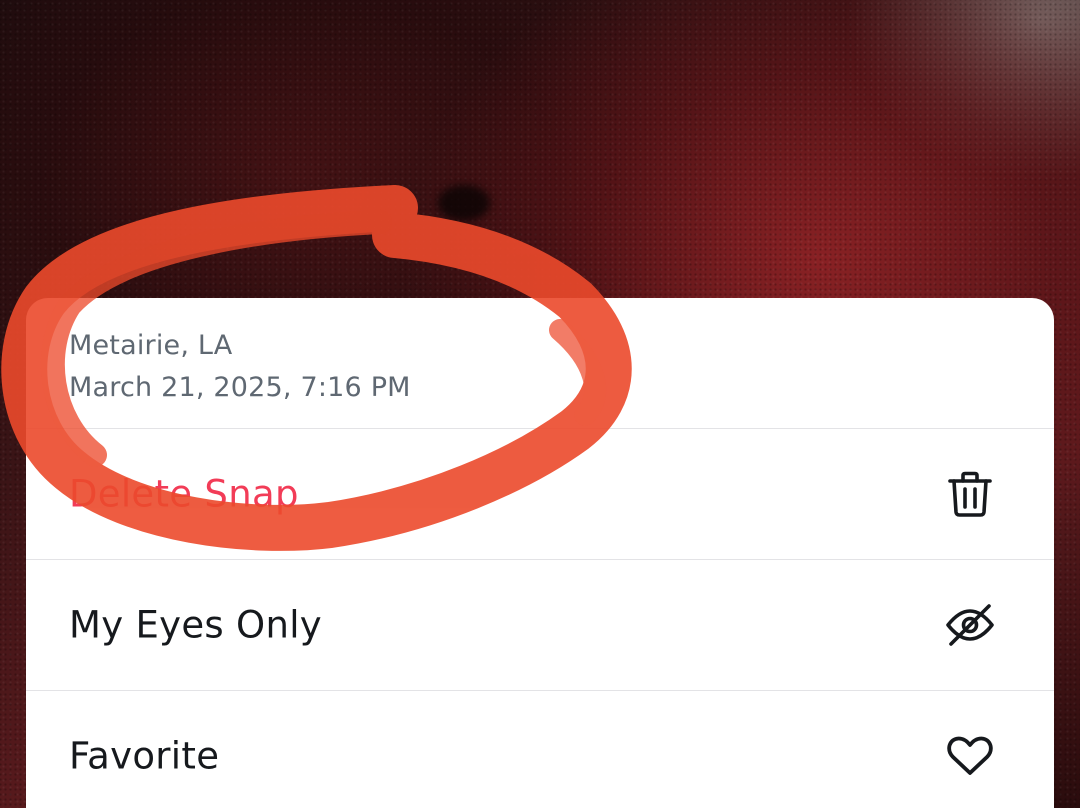  I want to click on heart-icon, so click(970, 756).